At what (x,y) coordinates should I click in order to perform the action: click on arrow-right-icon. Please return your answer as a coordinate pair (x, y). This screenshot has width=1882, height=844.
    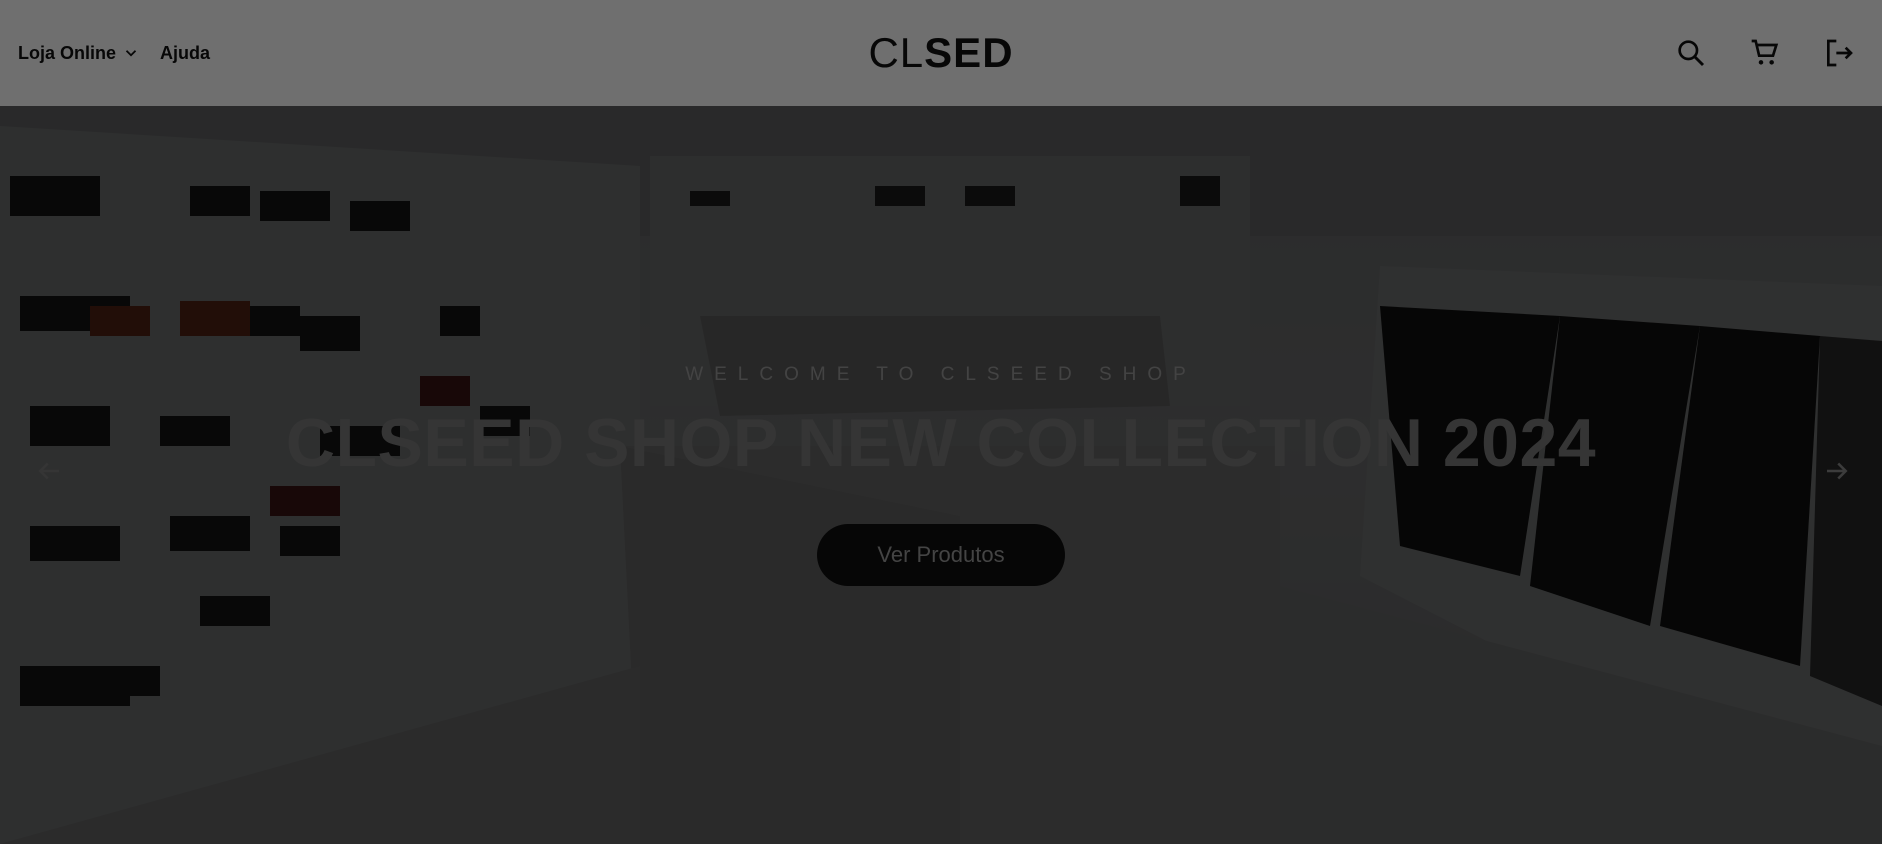
    Looking at the image, I should click on (1837, 471).